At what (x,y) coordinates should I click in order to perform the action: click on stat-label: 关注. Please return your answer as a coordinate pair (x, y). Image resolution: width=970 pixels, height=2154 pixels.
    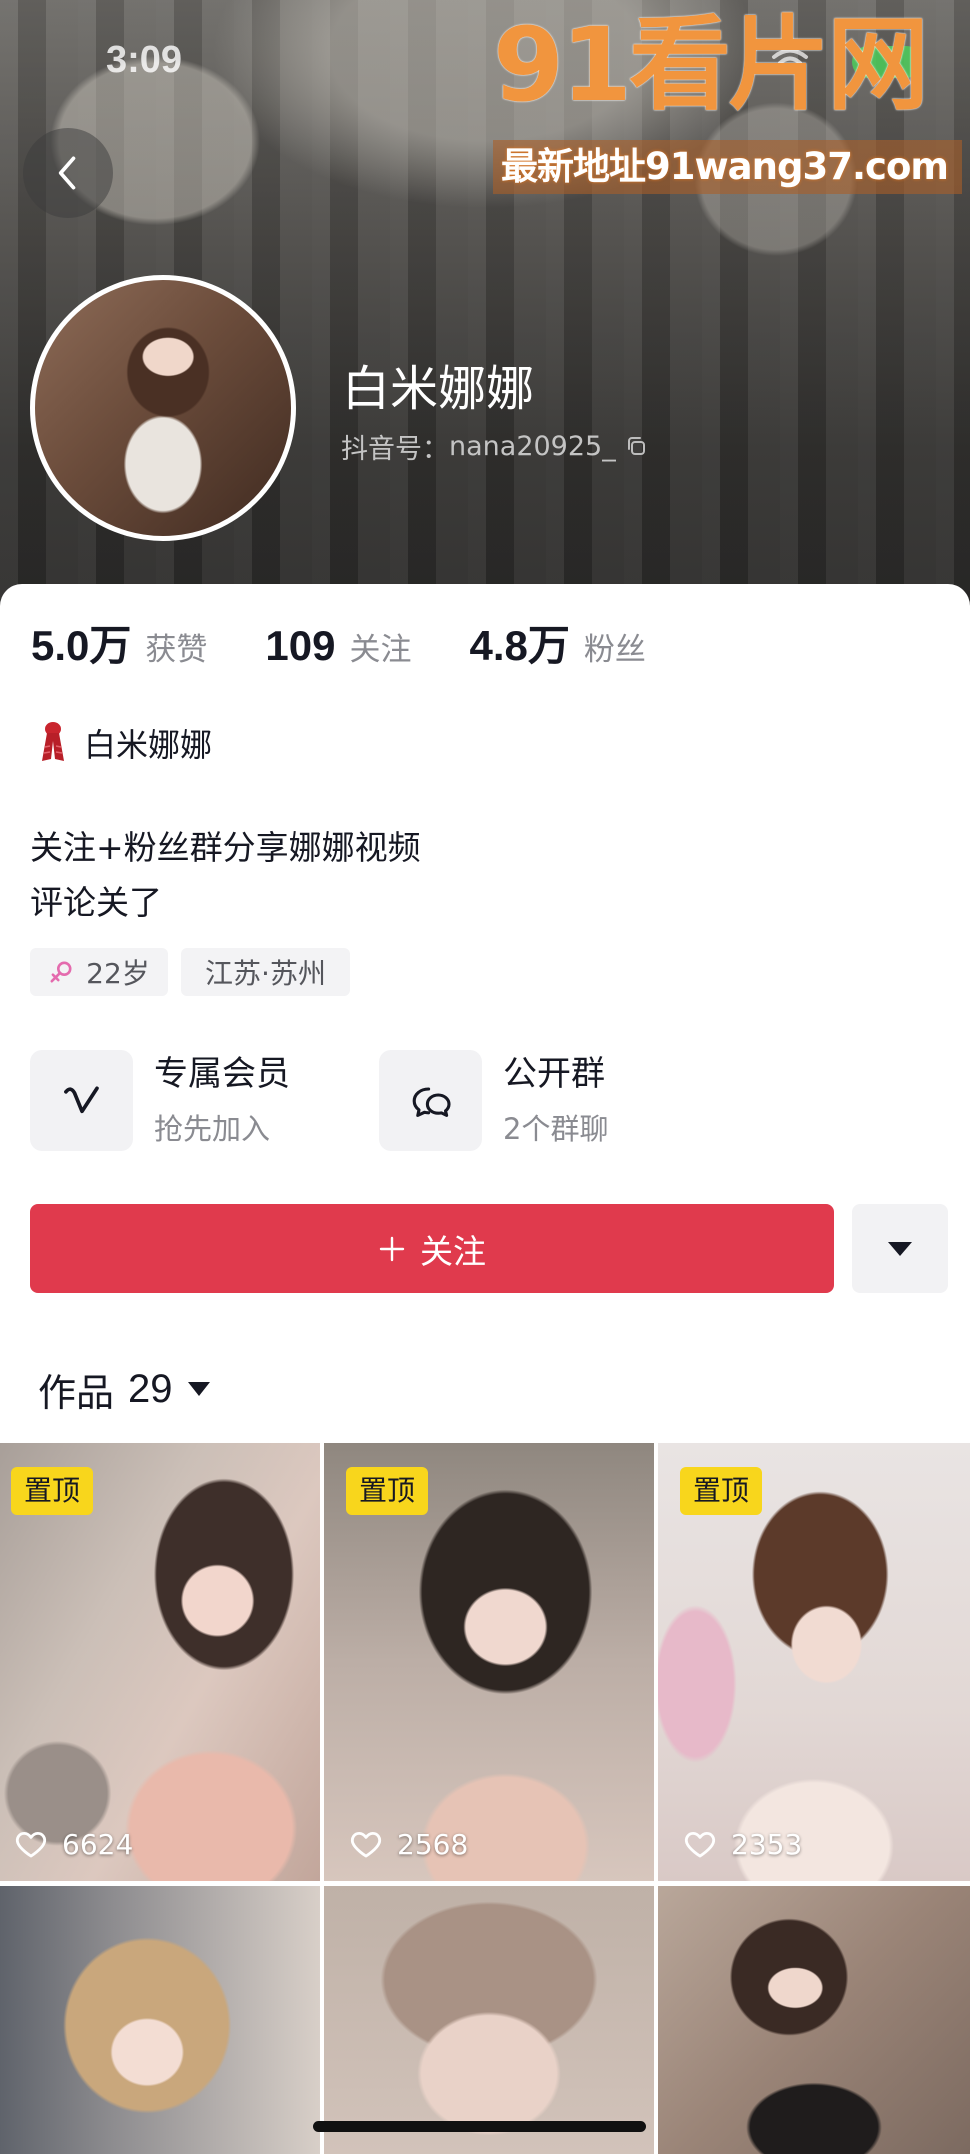
    Looking at the image, I should click on (380, 650).